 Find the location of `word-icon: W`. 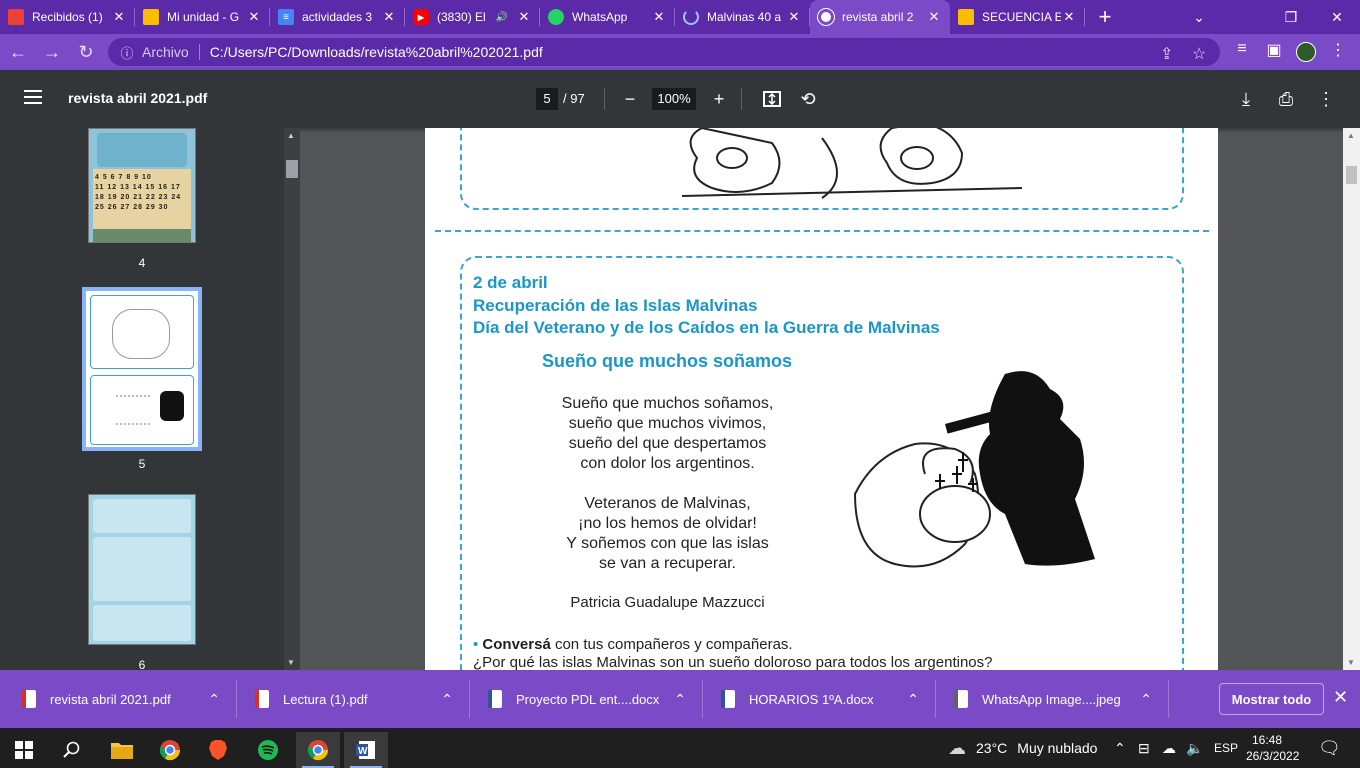

word-icon: W is located at coordinates (366, 750).